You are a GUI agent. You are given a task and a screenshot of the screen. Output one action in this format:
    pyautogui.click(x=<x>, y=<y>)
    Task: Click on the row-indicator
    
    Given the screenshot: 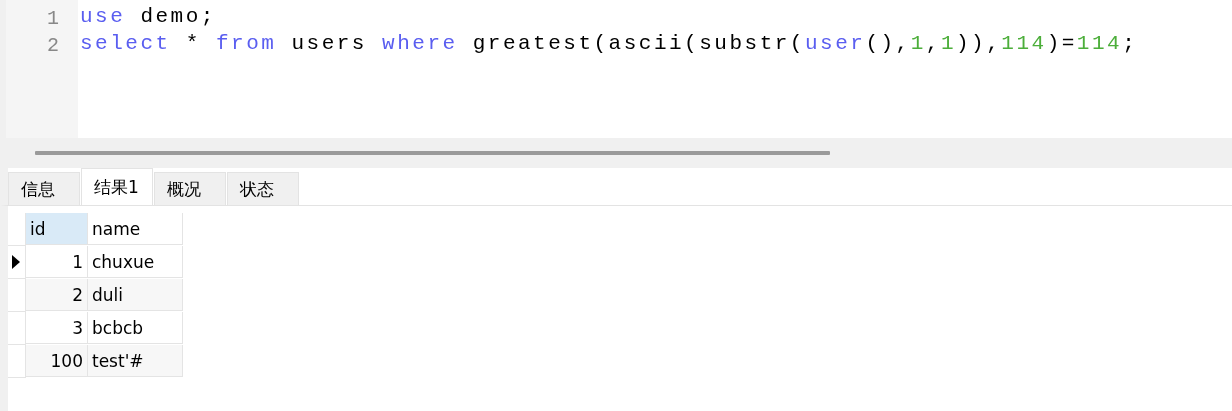 What is the action you would take?
    pyautogui.click(x=17, y=262)
    